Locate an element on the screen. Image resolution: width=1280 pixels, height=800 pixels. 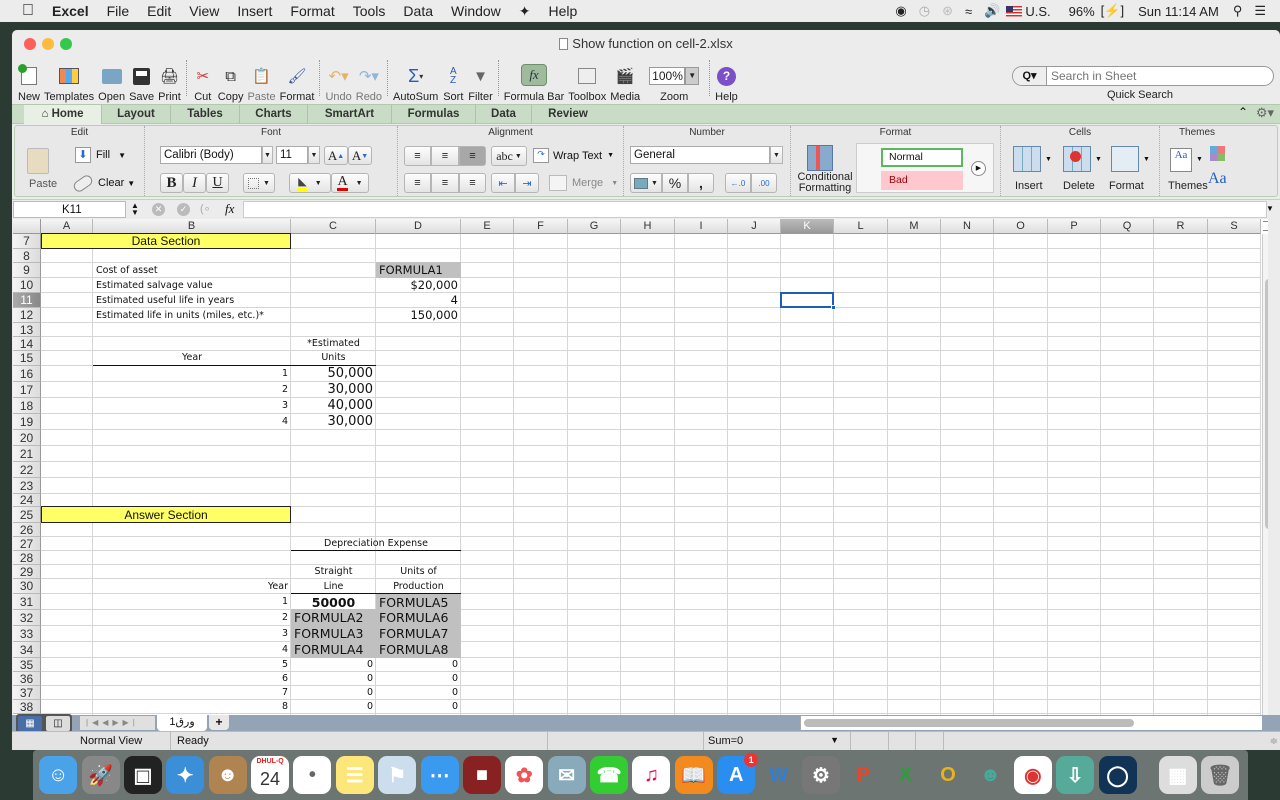
menu-format: Format is located at coordinates (312, 11).